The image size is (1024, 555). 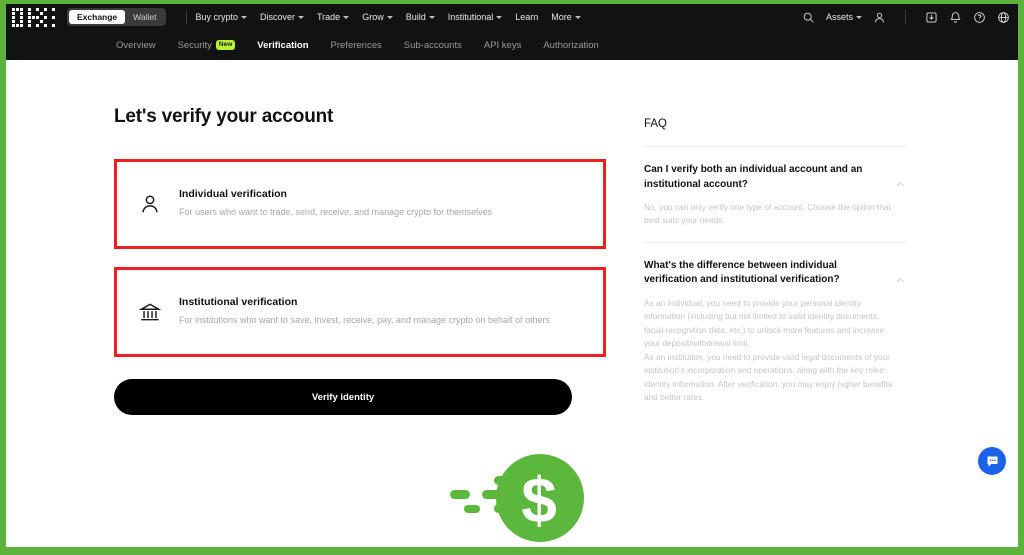 I want to click on chat-support-button, so click(x=992, y=461).